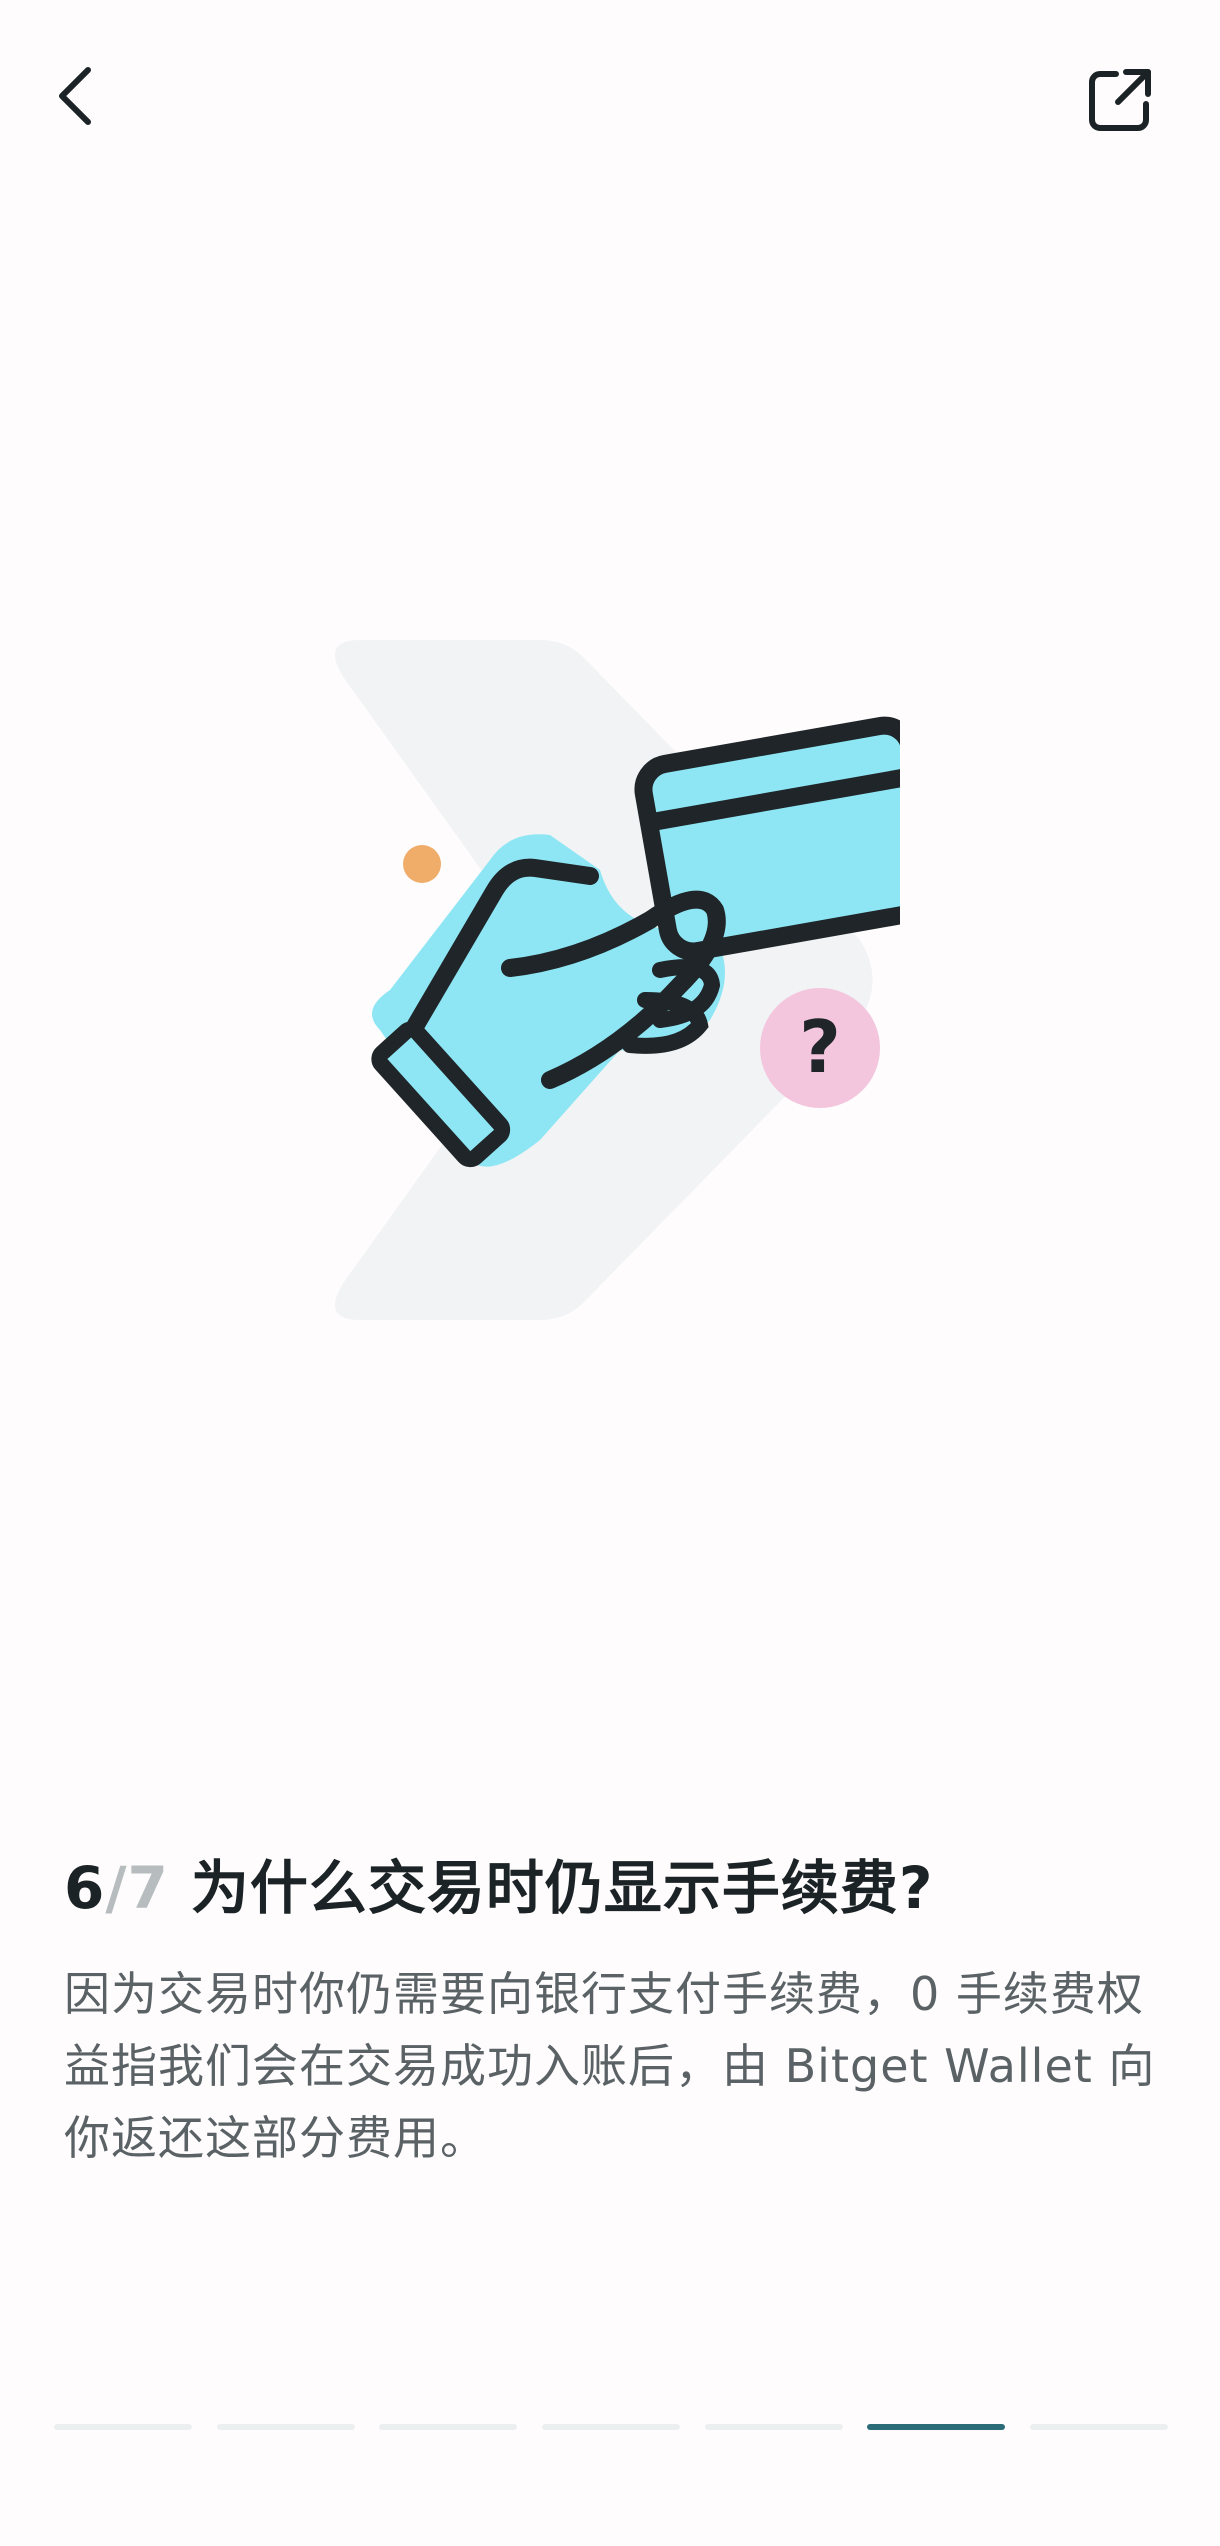  I want to click on step-current: 6, so click(85, 1888).